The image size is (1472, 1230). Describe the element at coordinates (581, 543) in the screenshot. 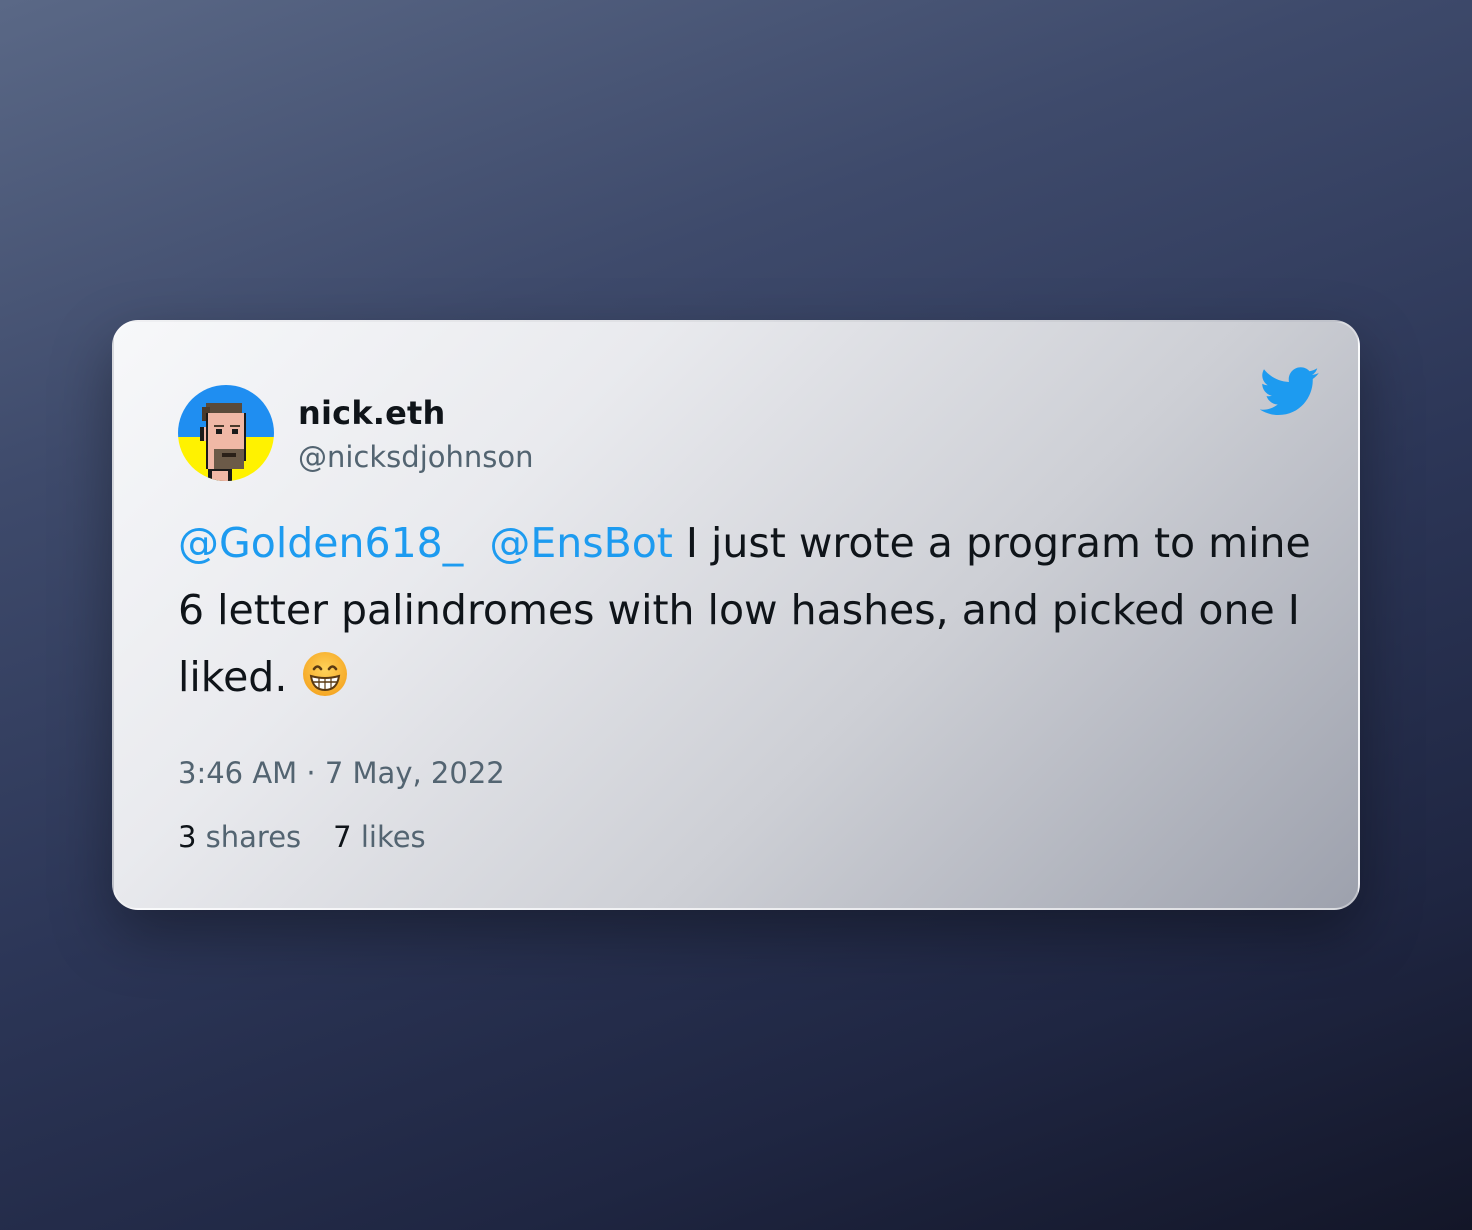

I see `mention-link-ensbot: @EnsBot` at that location.